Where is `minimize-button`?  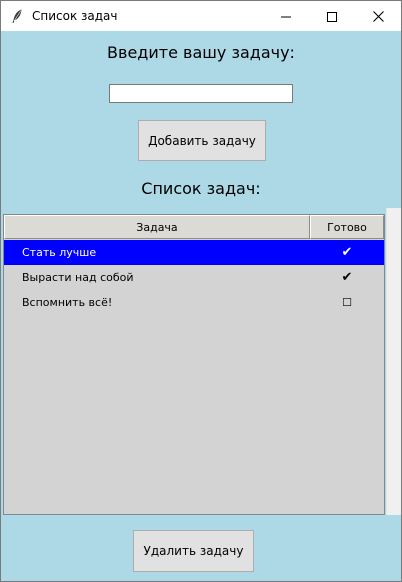
minimize-button is located at coordinates (286, 16).